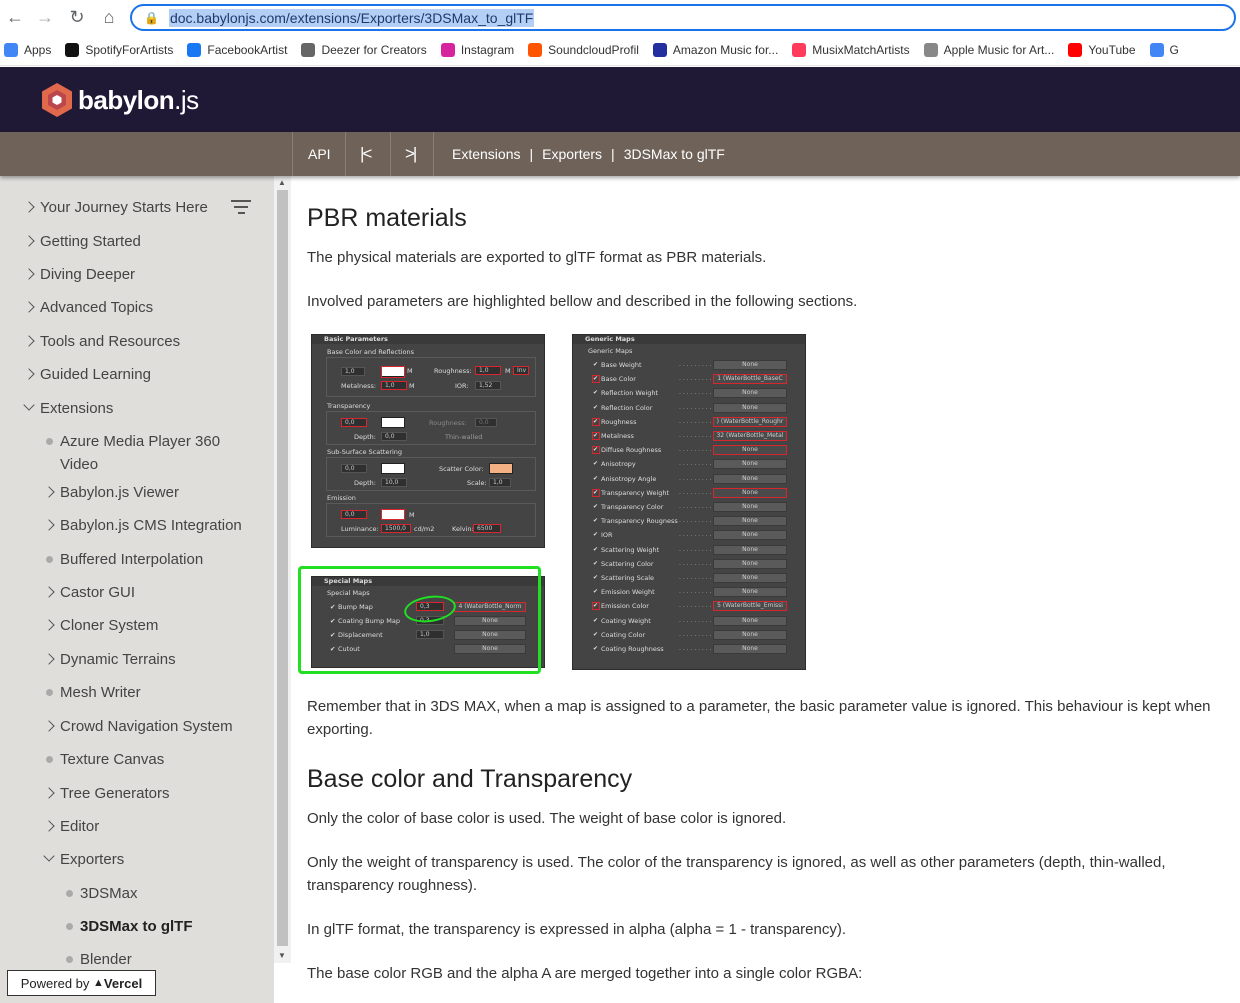 The height and width of the screenshot is (1003, 1240). Describe the element at coordinates (282, 955) in the screenshot. I see `scroll-down-icon: ▼` at that location.